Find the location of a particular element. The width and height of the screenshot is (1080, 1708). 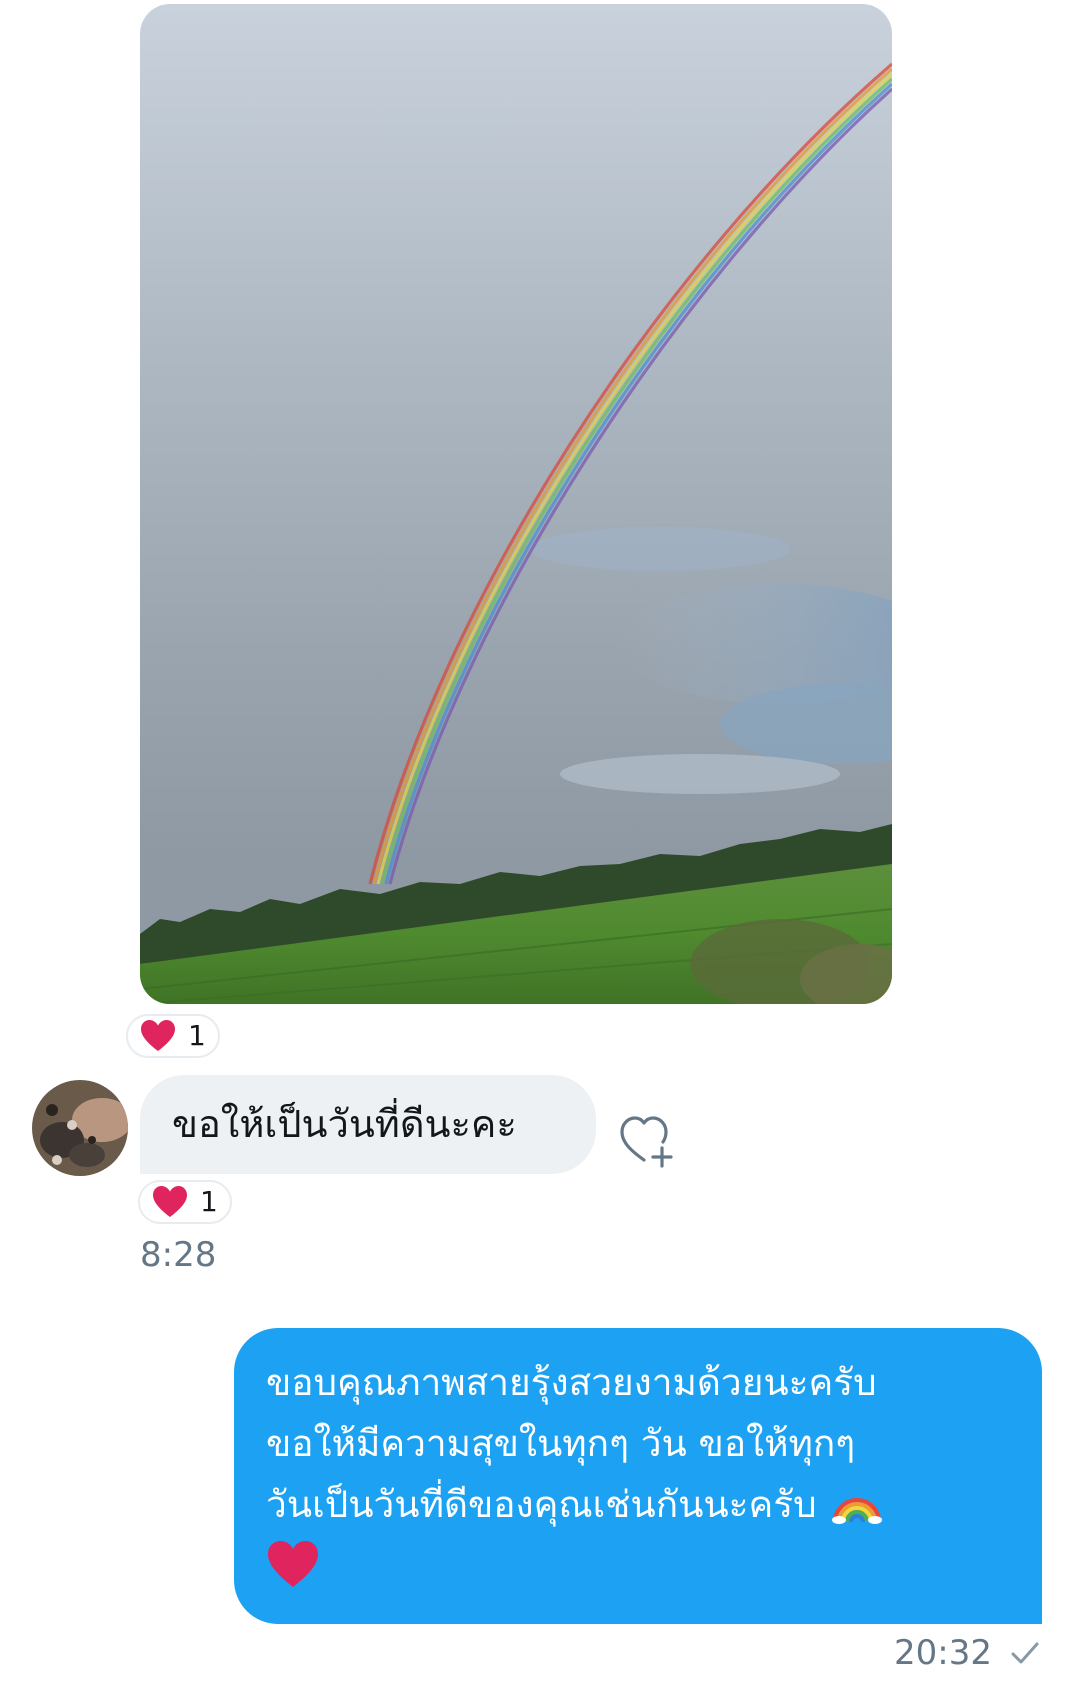

received-message-reaction: 1 is located at coordinates (185, 1202).